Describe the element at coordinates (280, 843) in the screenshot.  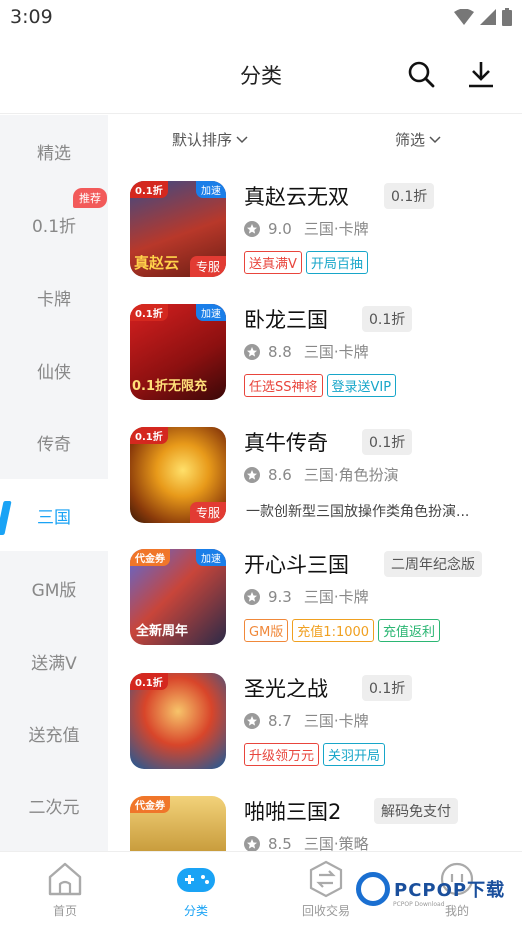
I see `game-score: 8.5` at that location.